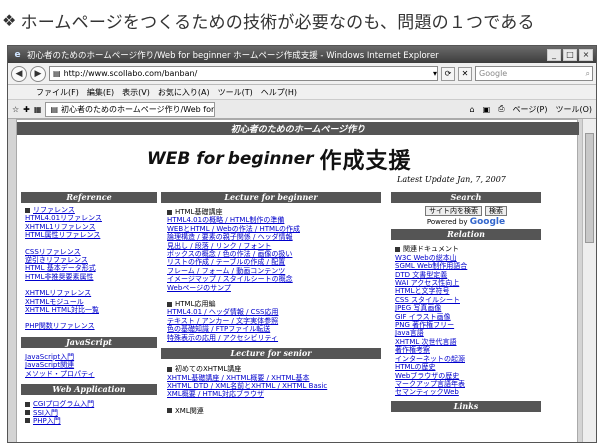 The width and height of the screenshot is (600, 443). Describe the element at coordinates (274, 369) in the screenshot. I see `xhtml-bullet: 初めてのXHTML講座` at that location.